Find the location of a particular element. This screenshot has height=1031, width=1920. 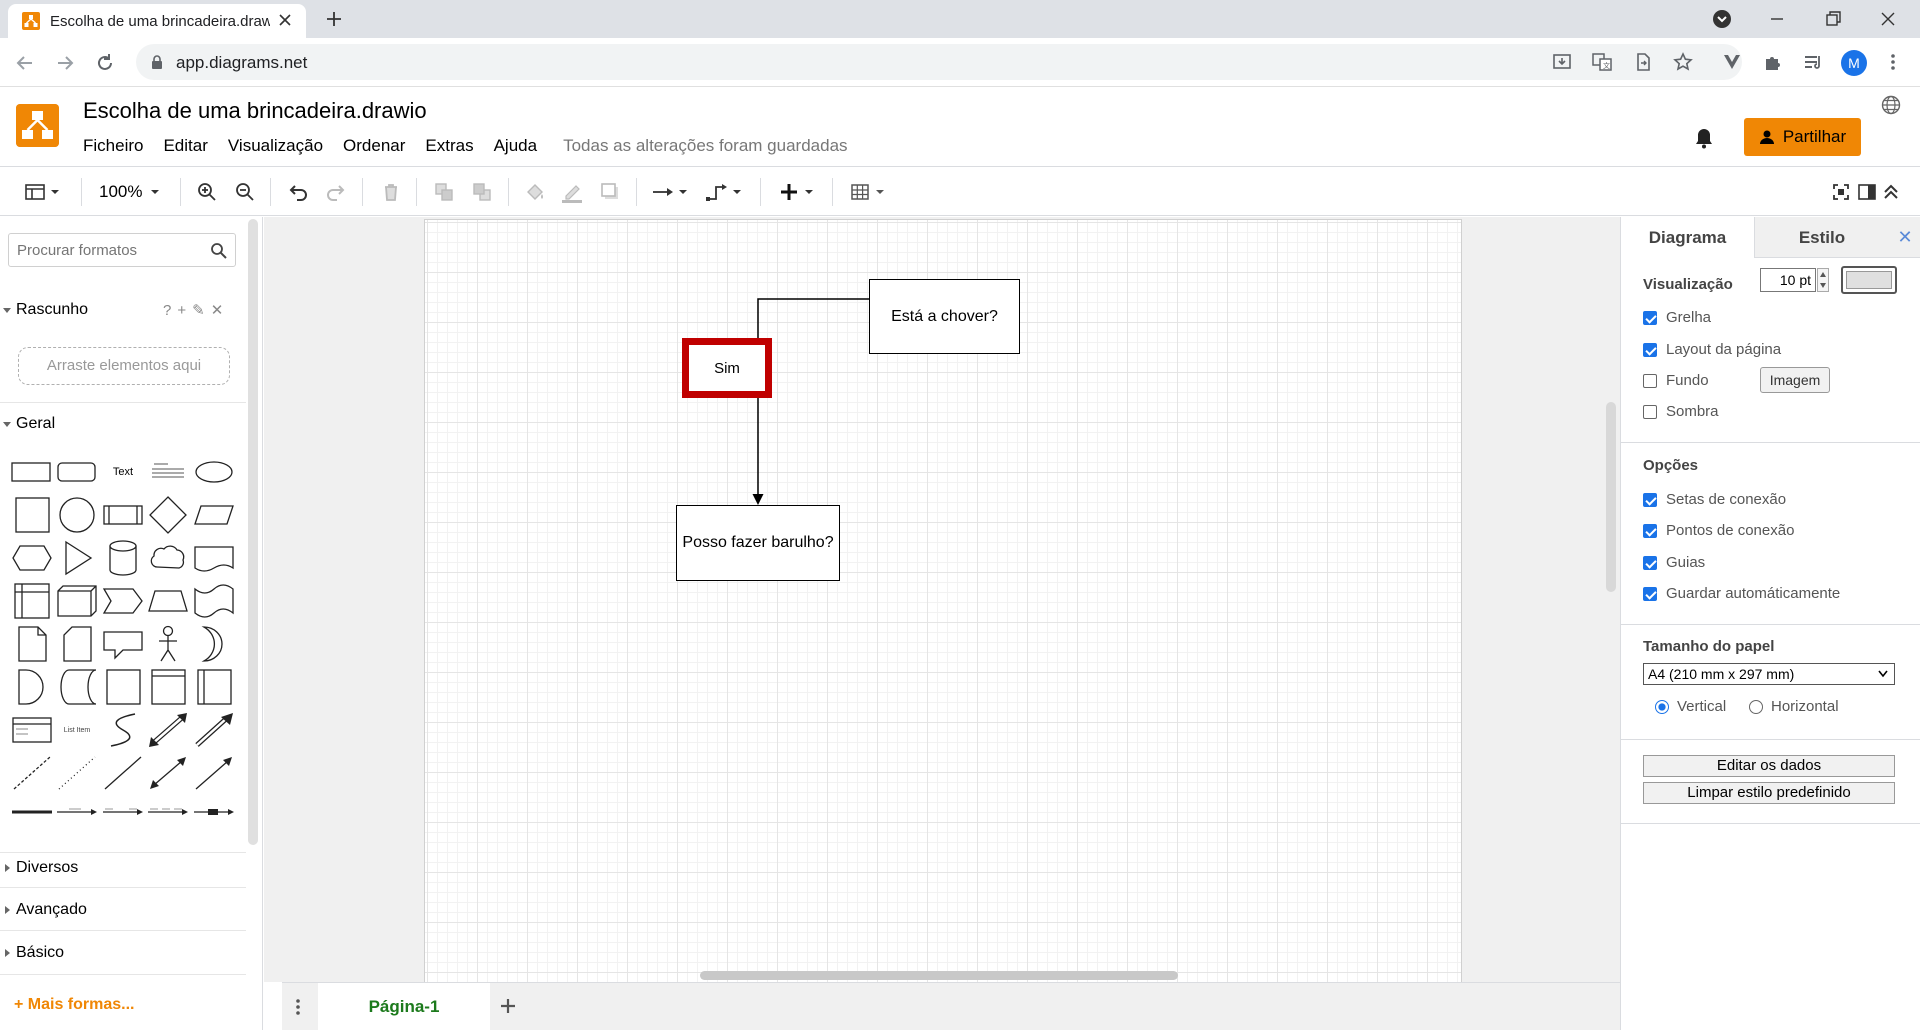

connection-style-button is located at coordinates (670, 192).